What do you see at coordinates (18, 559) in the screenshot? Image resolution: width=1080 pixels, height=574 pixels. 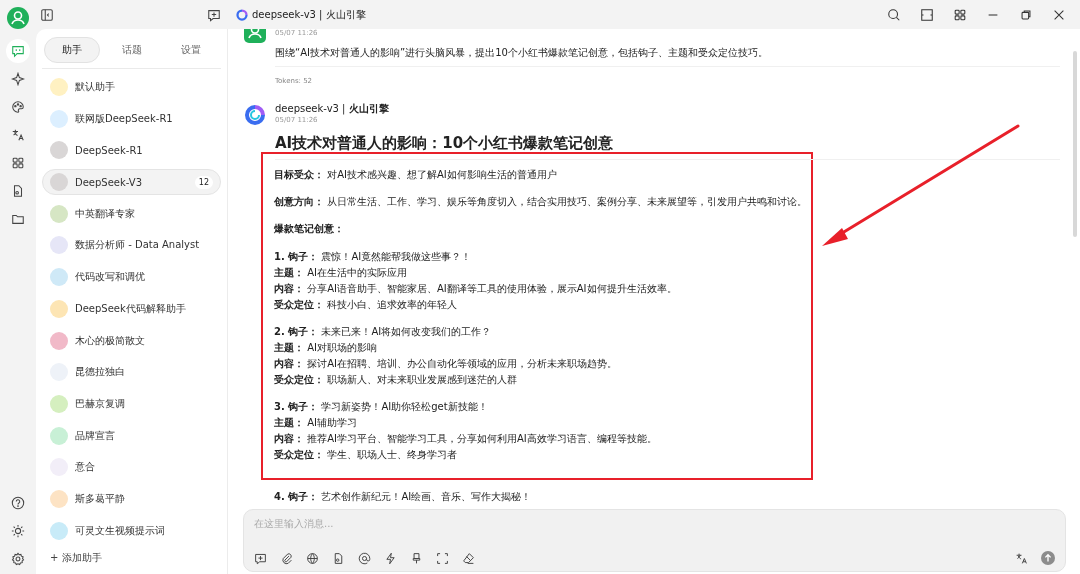 I see `settings-icon` at bounding box center [18, 559].